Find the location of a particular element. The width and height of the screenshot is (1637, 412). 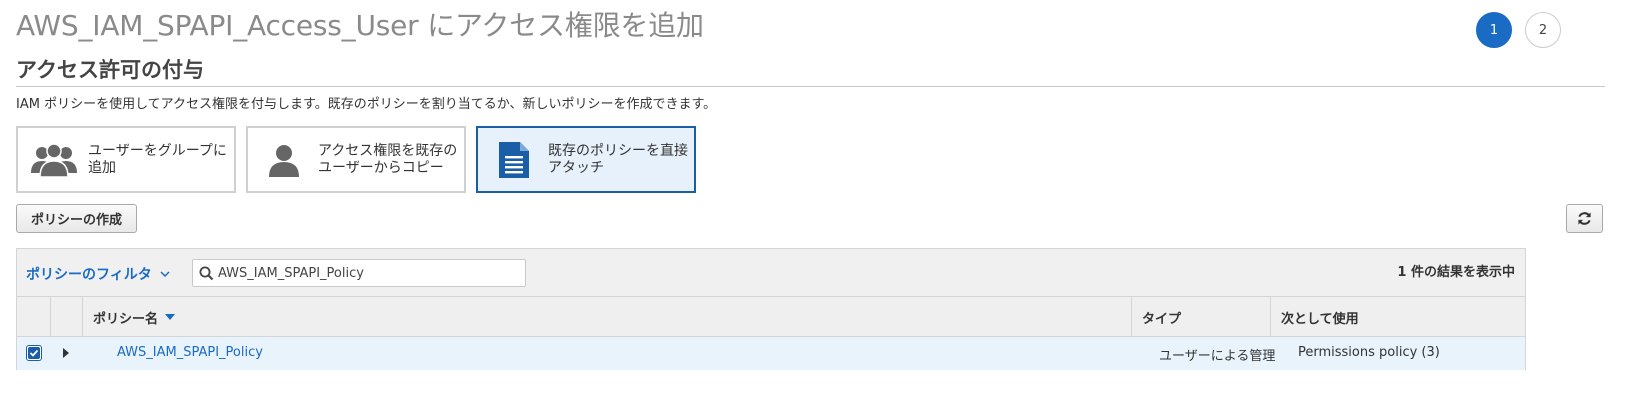

policy-filter-label: ポリシーのフィルタ is located at coordinates (89, 275).